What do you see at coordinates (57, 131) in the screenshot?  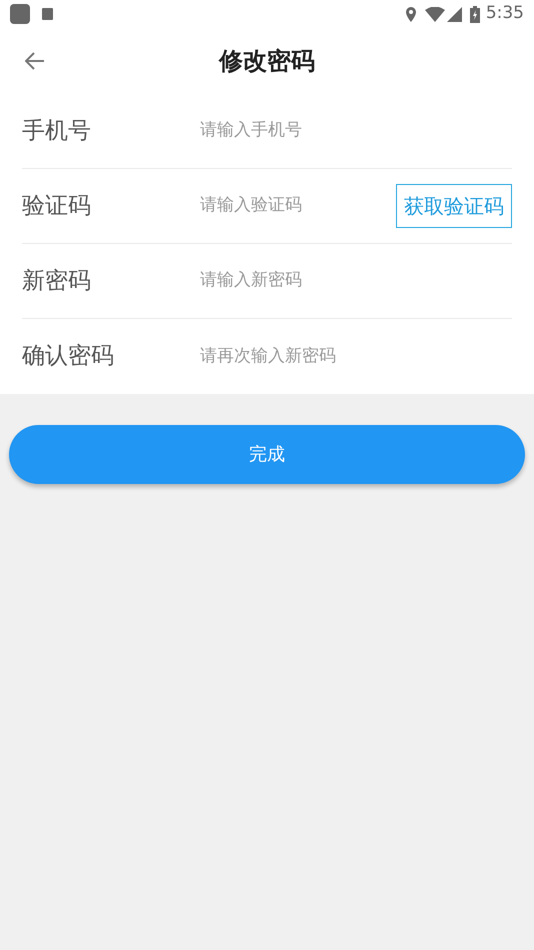 I see `field-label: 手机号` at bounding box center [57, 131].